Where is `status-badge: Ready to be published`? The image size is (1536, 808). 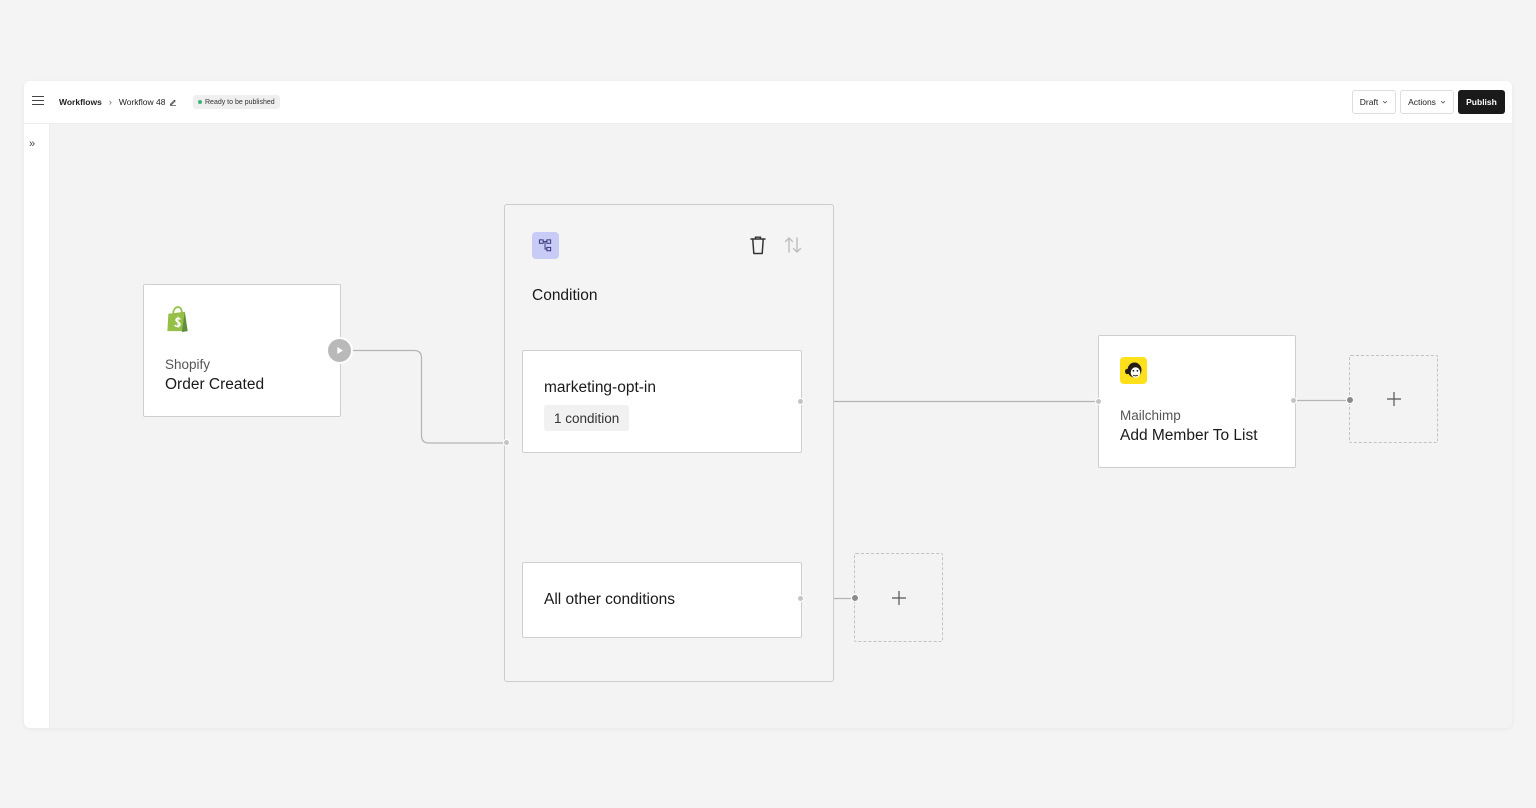
status-badge: Ready to be published is located at coordinates (236, 102).